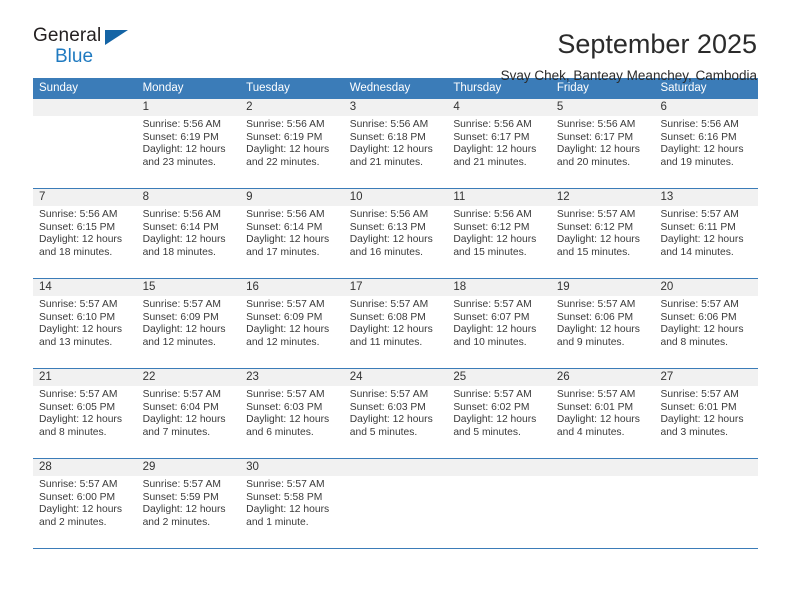 This screenshot has width=792, height=612. I want to click on day-number: 10, so click(395, 197).